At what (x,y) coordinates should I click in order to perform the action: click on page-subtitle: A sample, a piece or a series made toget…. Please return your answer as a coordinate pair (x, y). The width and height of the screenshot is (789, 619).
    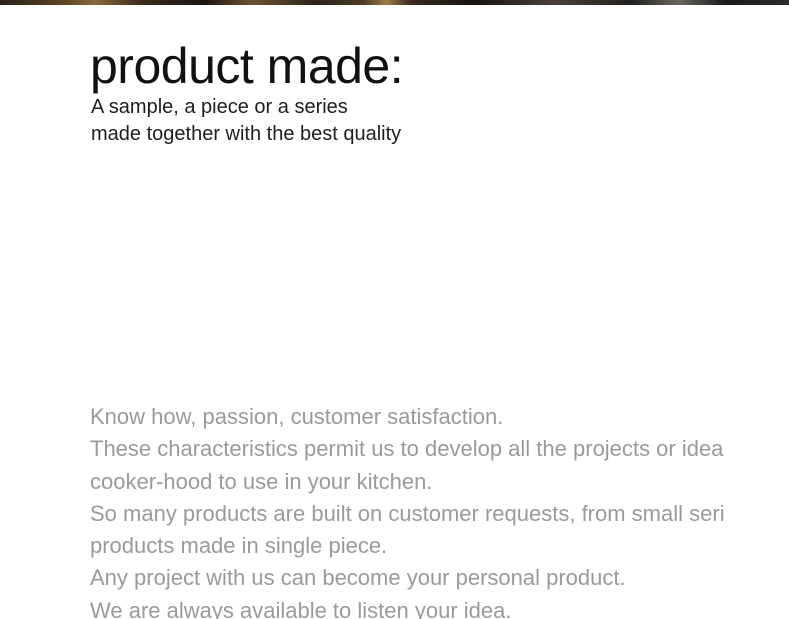
    Looking at the image, I should click on (246, 121).